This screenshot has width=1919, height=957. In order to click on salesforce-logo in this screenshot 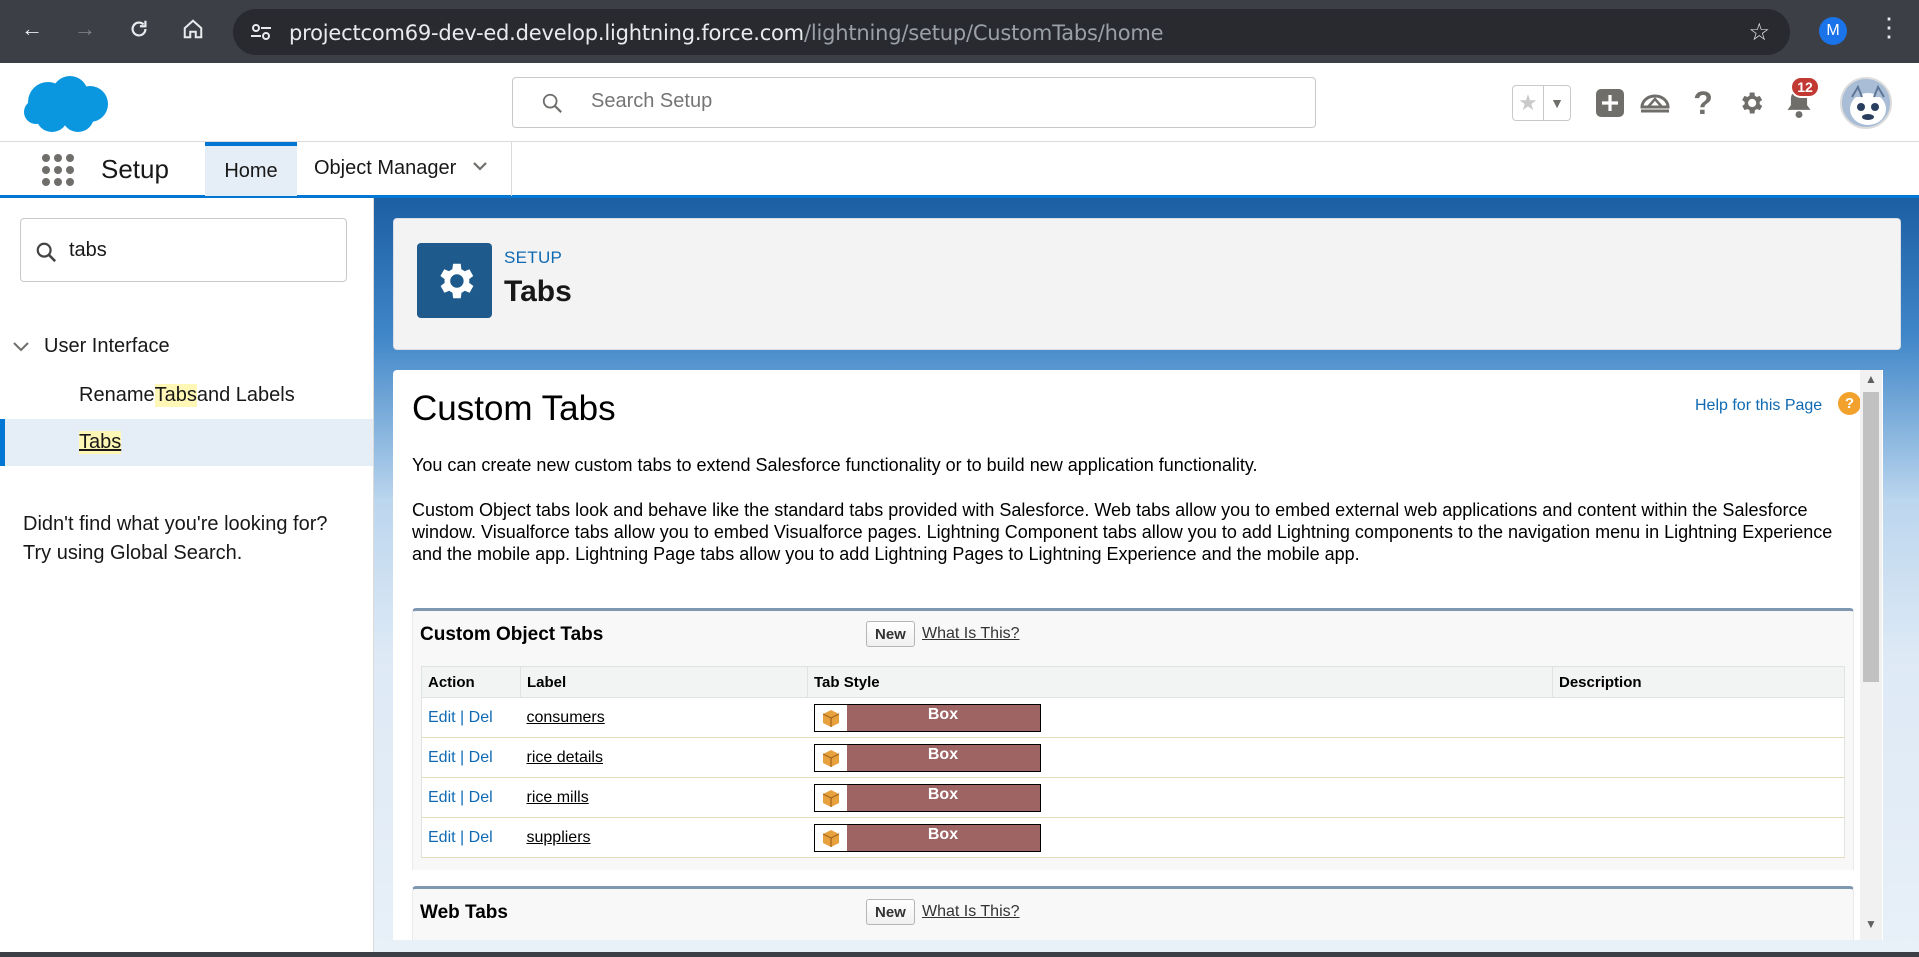, I will do `click(66, 104)`.